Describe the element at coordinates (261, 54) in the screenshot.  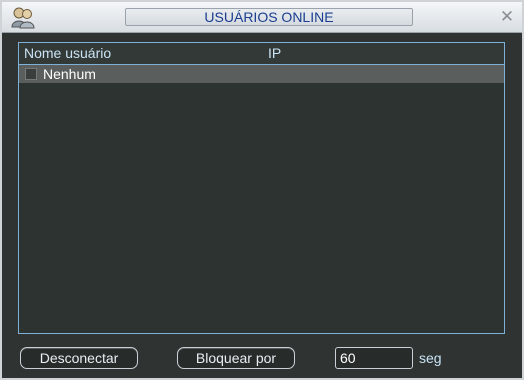
I see `list-header: Nome usuário IP` at that location.